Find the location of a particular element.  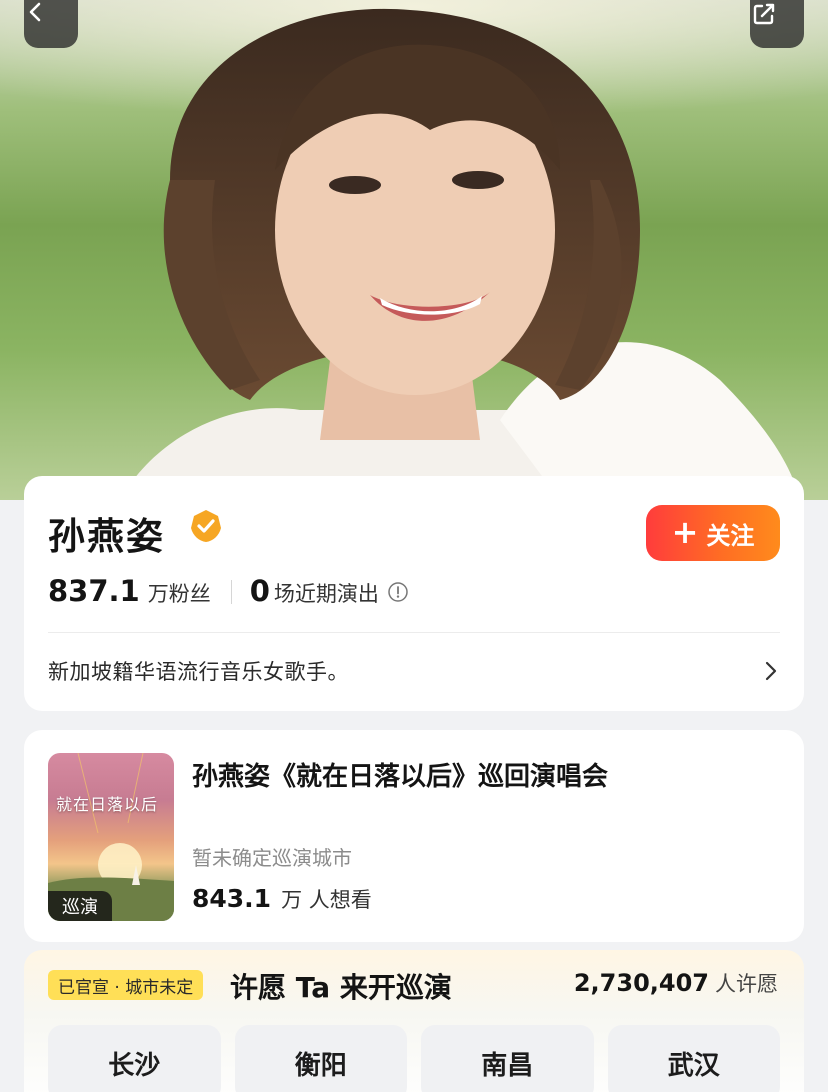

verified-check-icon is located at coordinates (206, 526).